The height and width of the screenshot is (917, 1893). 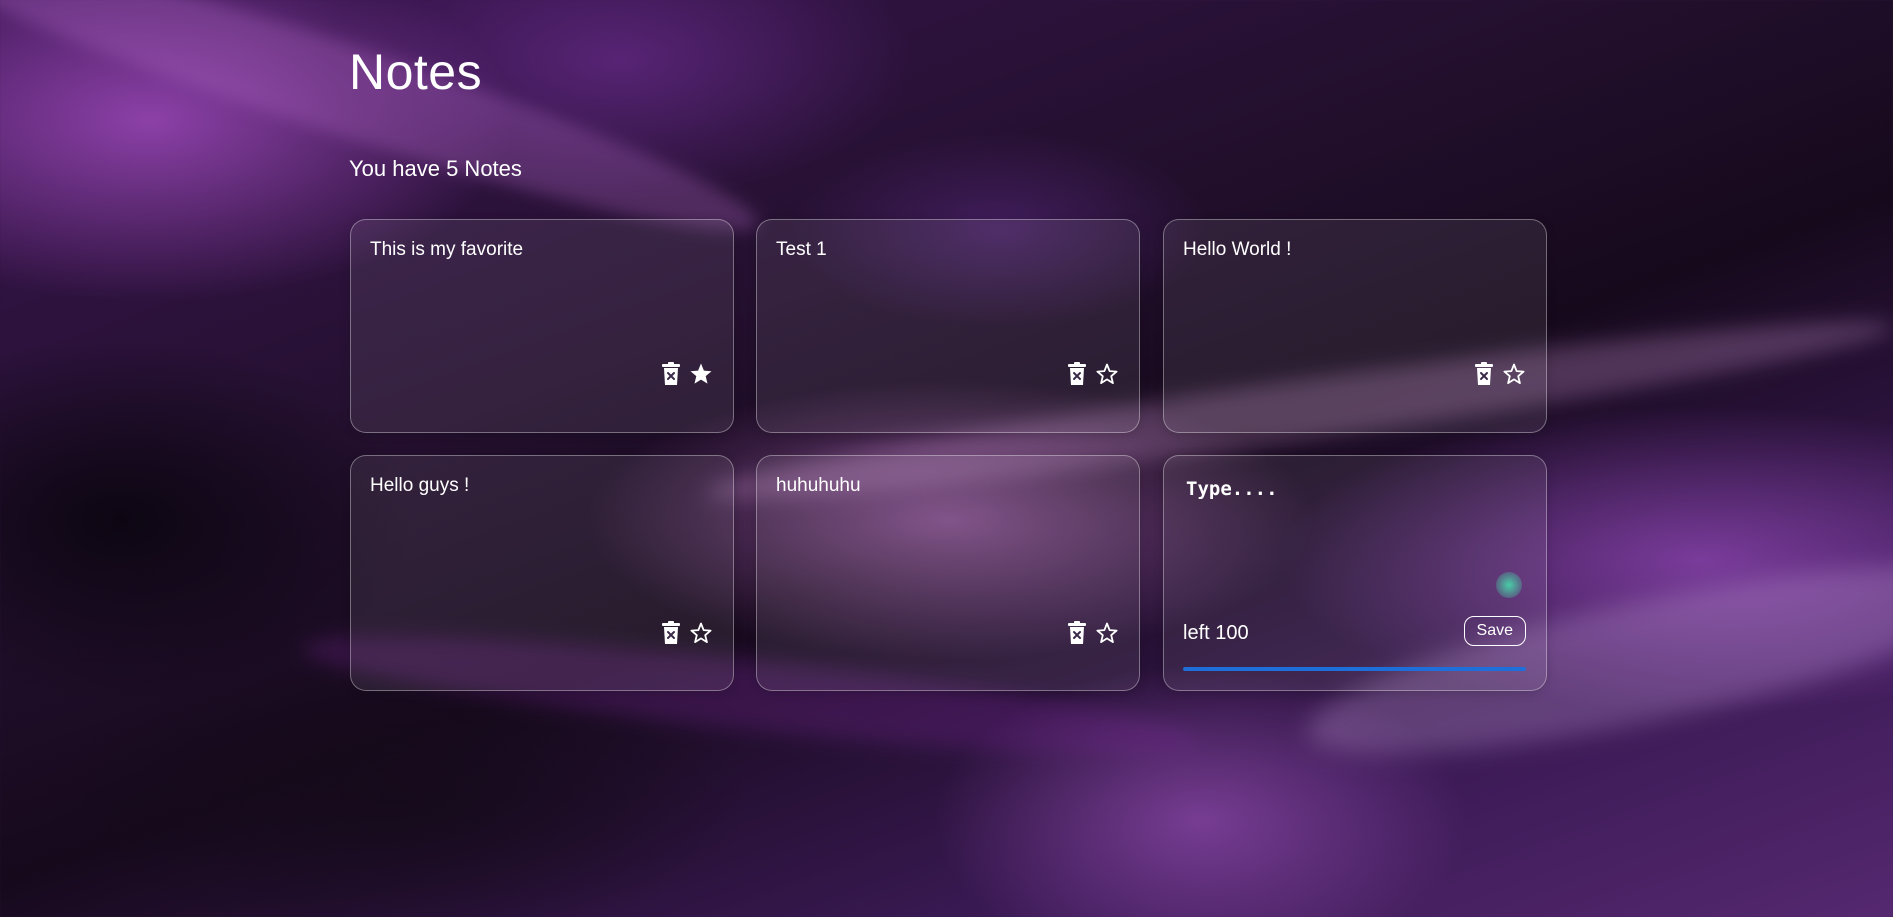 What do you see at coordinates (818, 485) in the screenshot?
I see `note-text: huhuhuhu` at bounding box center [818, 485].